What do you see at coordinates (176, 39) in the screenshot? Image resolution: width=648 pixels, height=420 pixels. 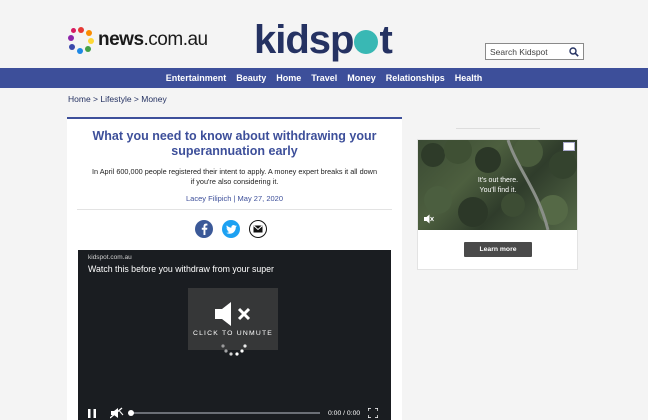 I see `news-logo-rest: .com.au` at bounding box center [176, 39].